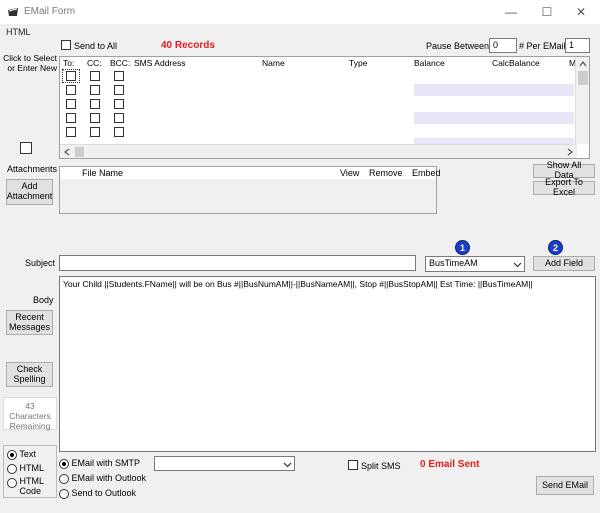 This screenshot has width=600, height=513. Describe the element at coordinates (68, 63) in the screenshot. I see `col-to: To:` at that location.